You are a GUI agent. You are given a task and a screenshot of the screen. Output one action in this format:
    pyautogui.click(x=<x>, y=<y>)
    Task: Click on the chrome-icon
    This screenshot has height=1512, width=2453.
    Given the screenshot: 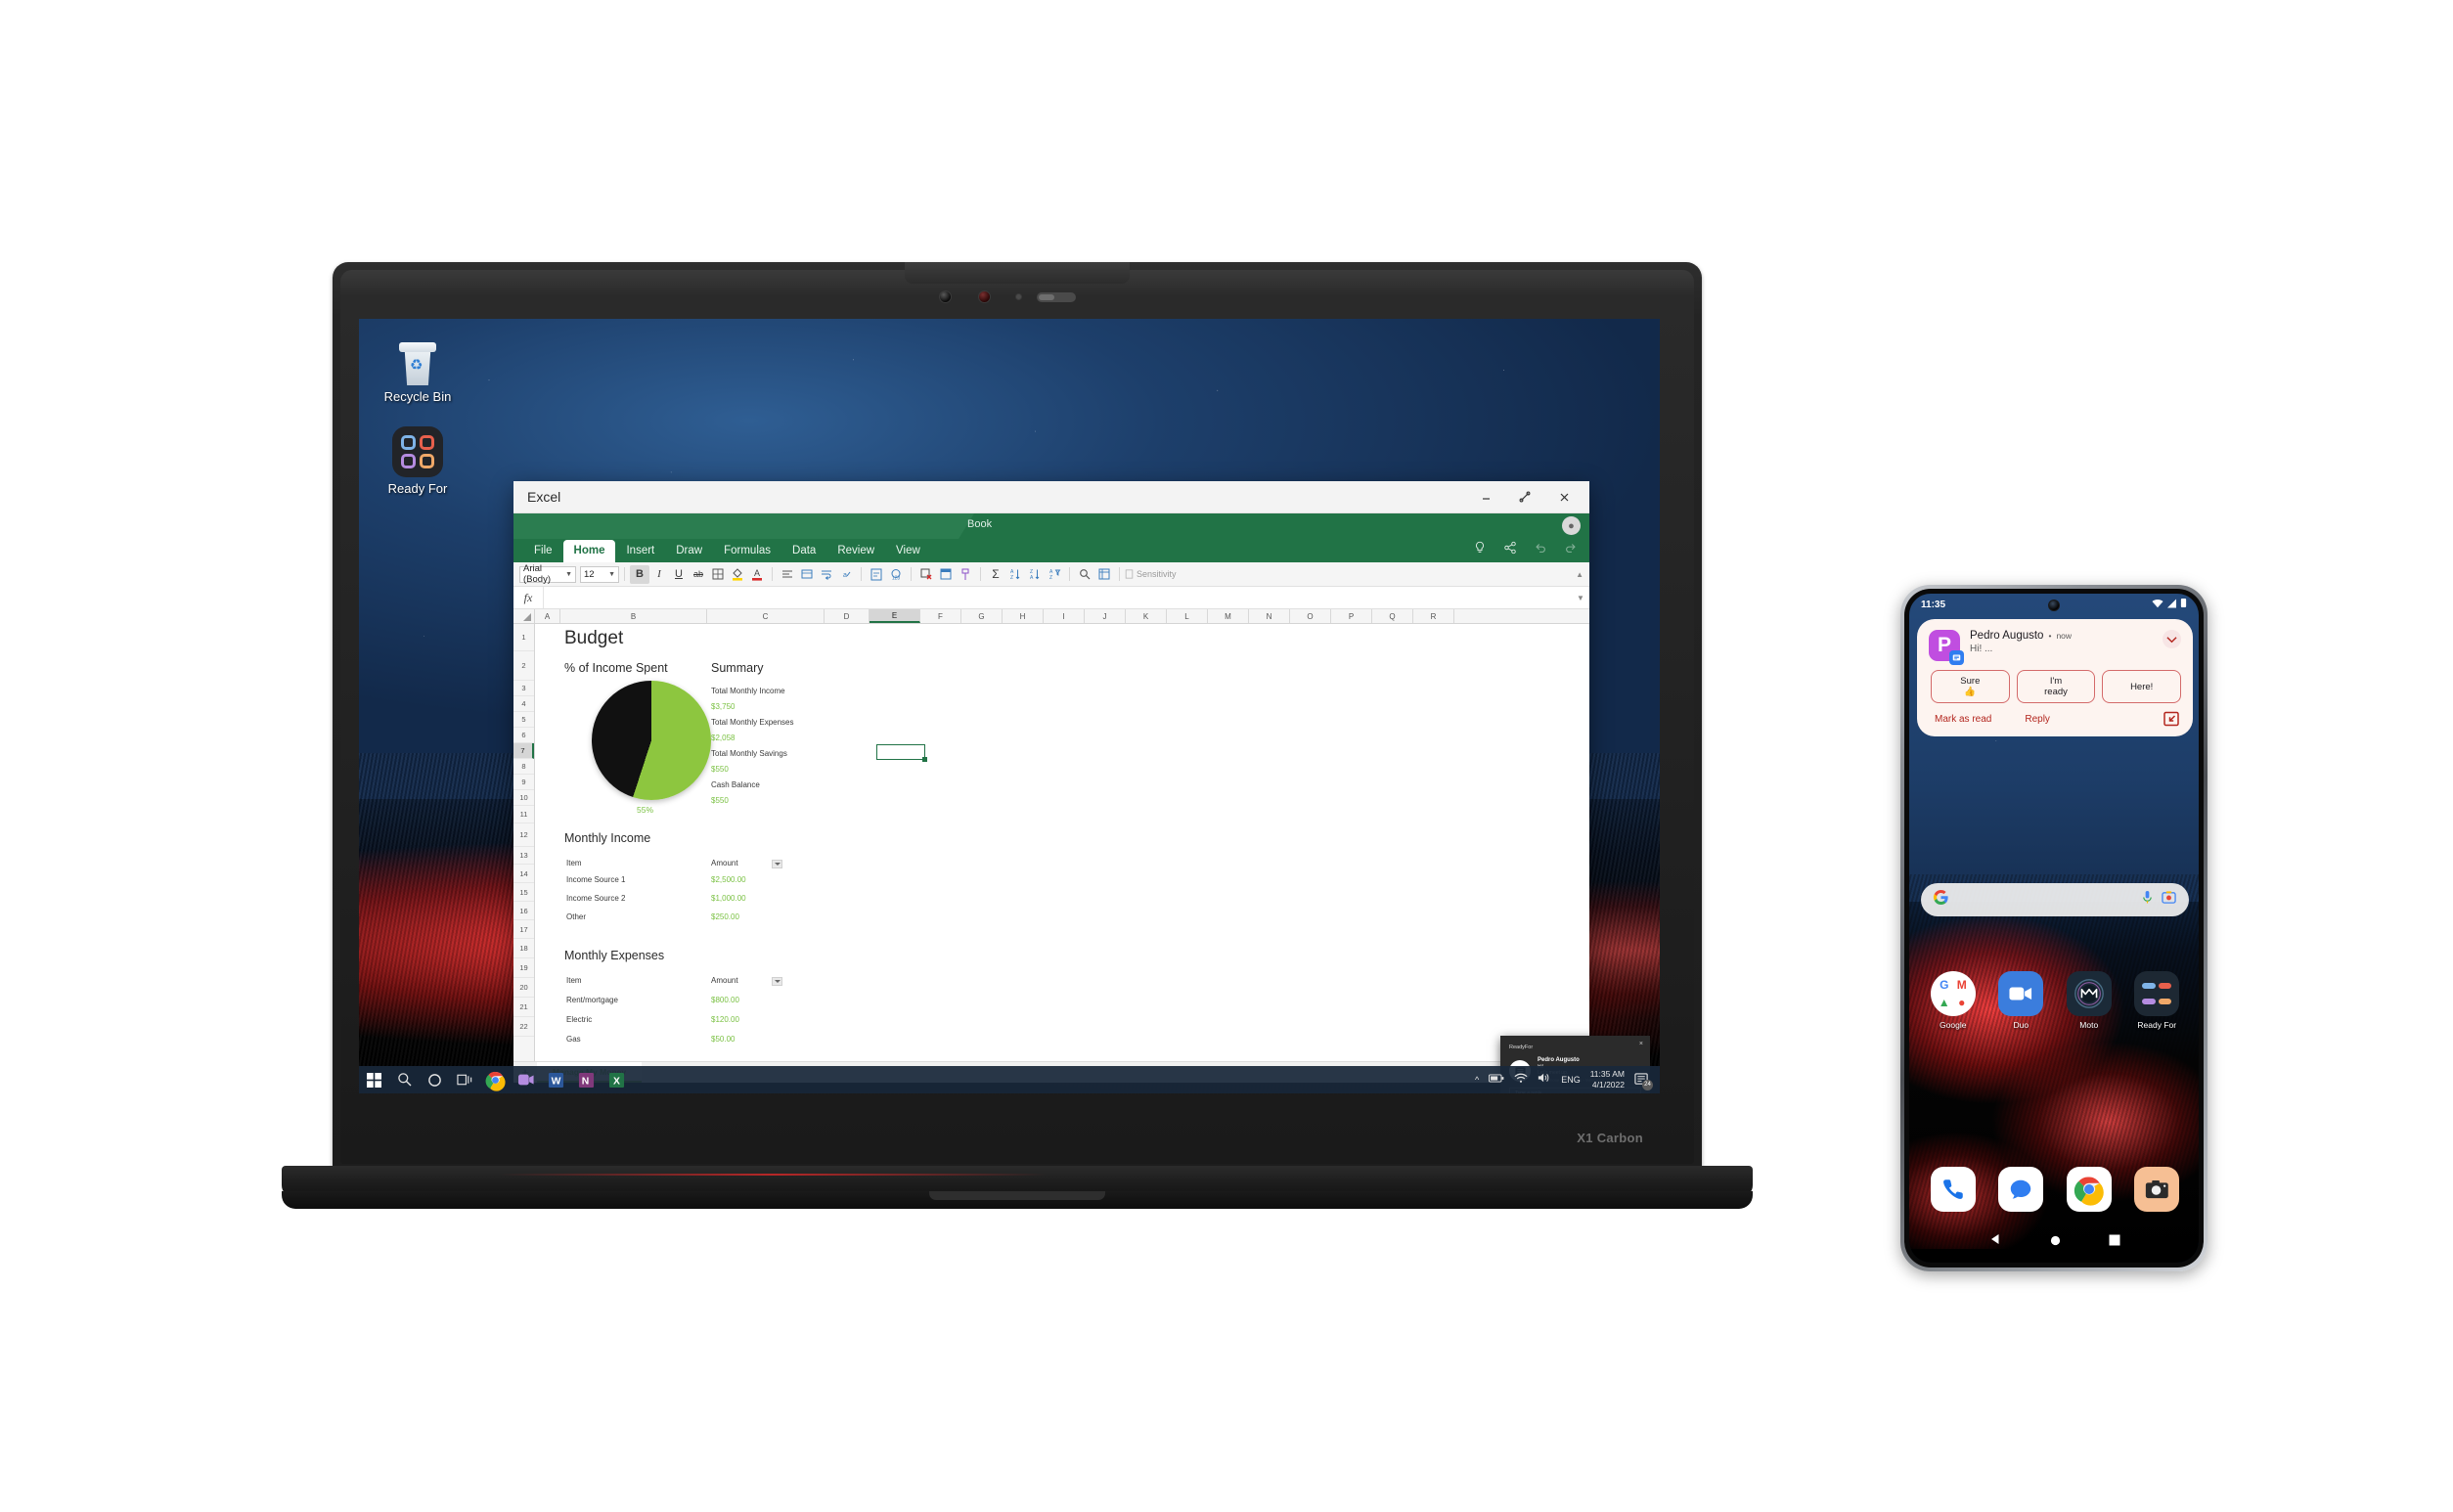 What is the action you would take?
    pyautogui.click(x=496, y=1080)
    